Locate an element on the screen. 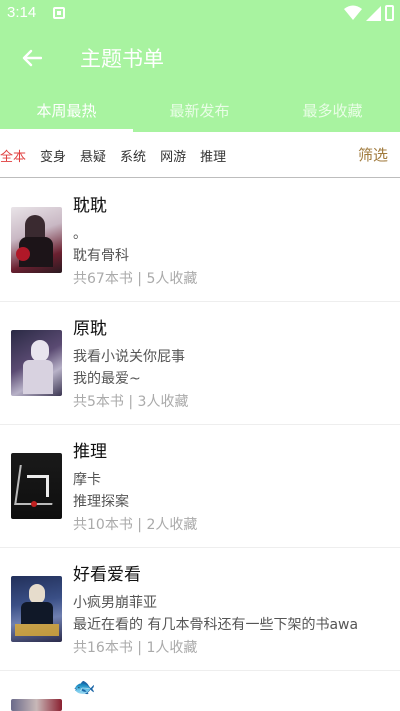 Image resolution: width=400 pixels, height=711 pixels. booklist-title: 好看爱看 is located at coordinates (107, 575).